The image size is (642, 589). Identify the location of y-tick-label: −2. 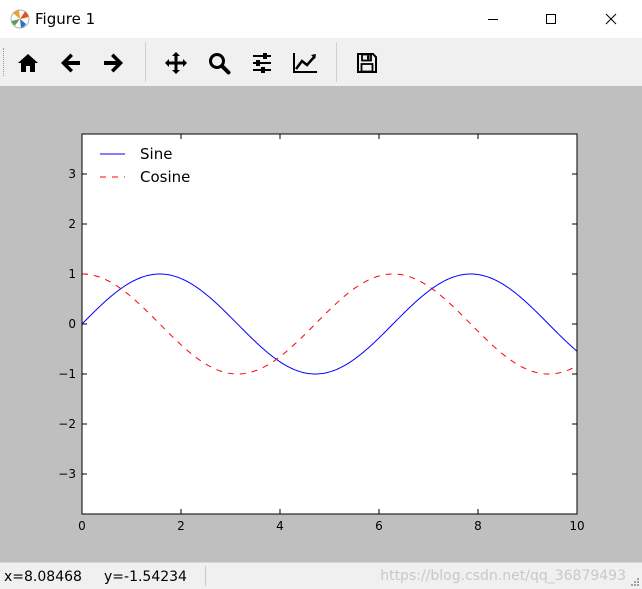
(67, 424).